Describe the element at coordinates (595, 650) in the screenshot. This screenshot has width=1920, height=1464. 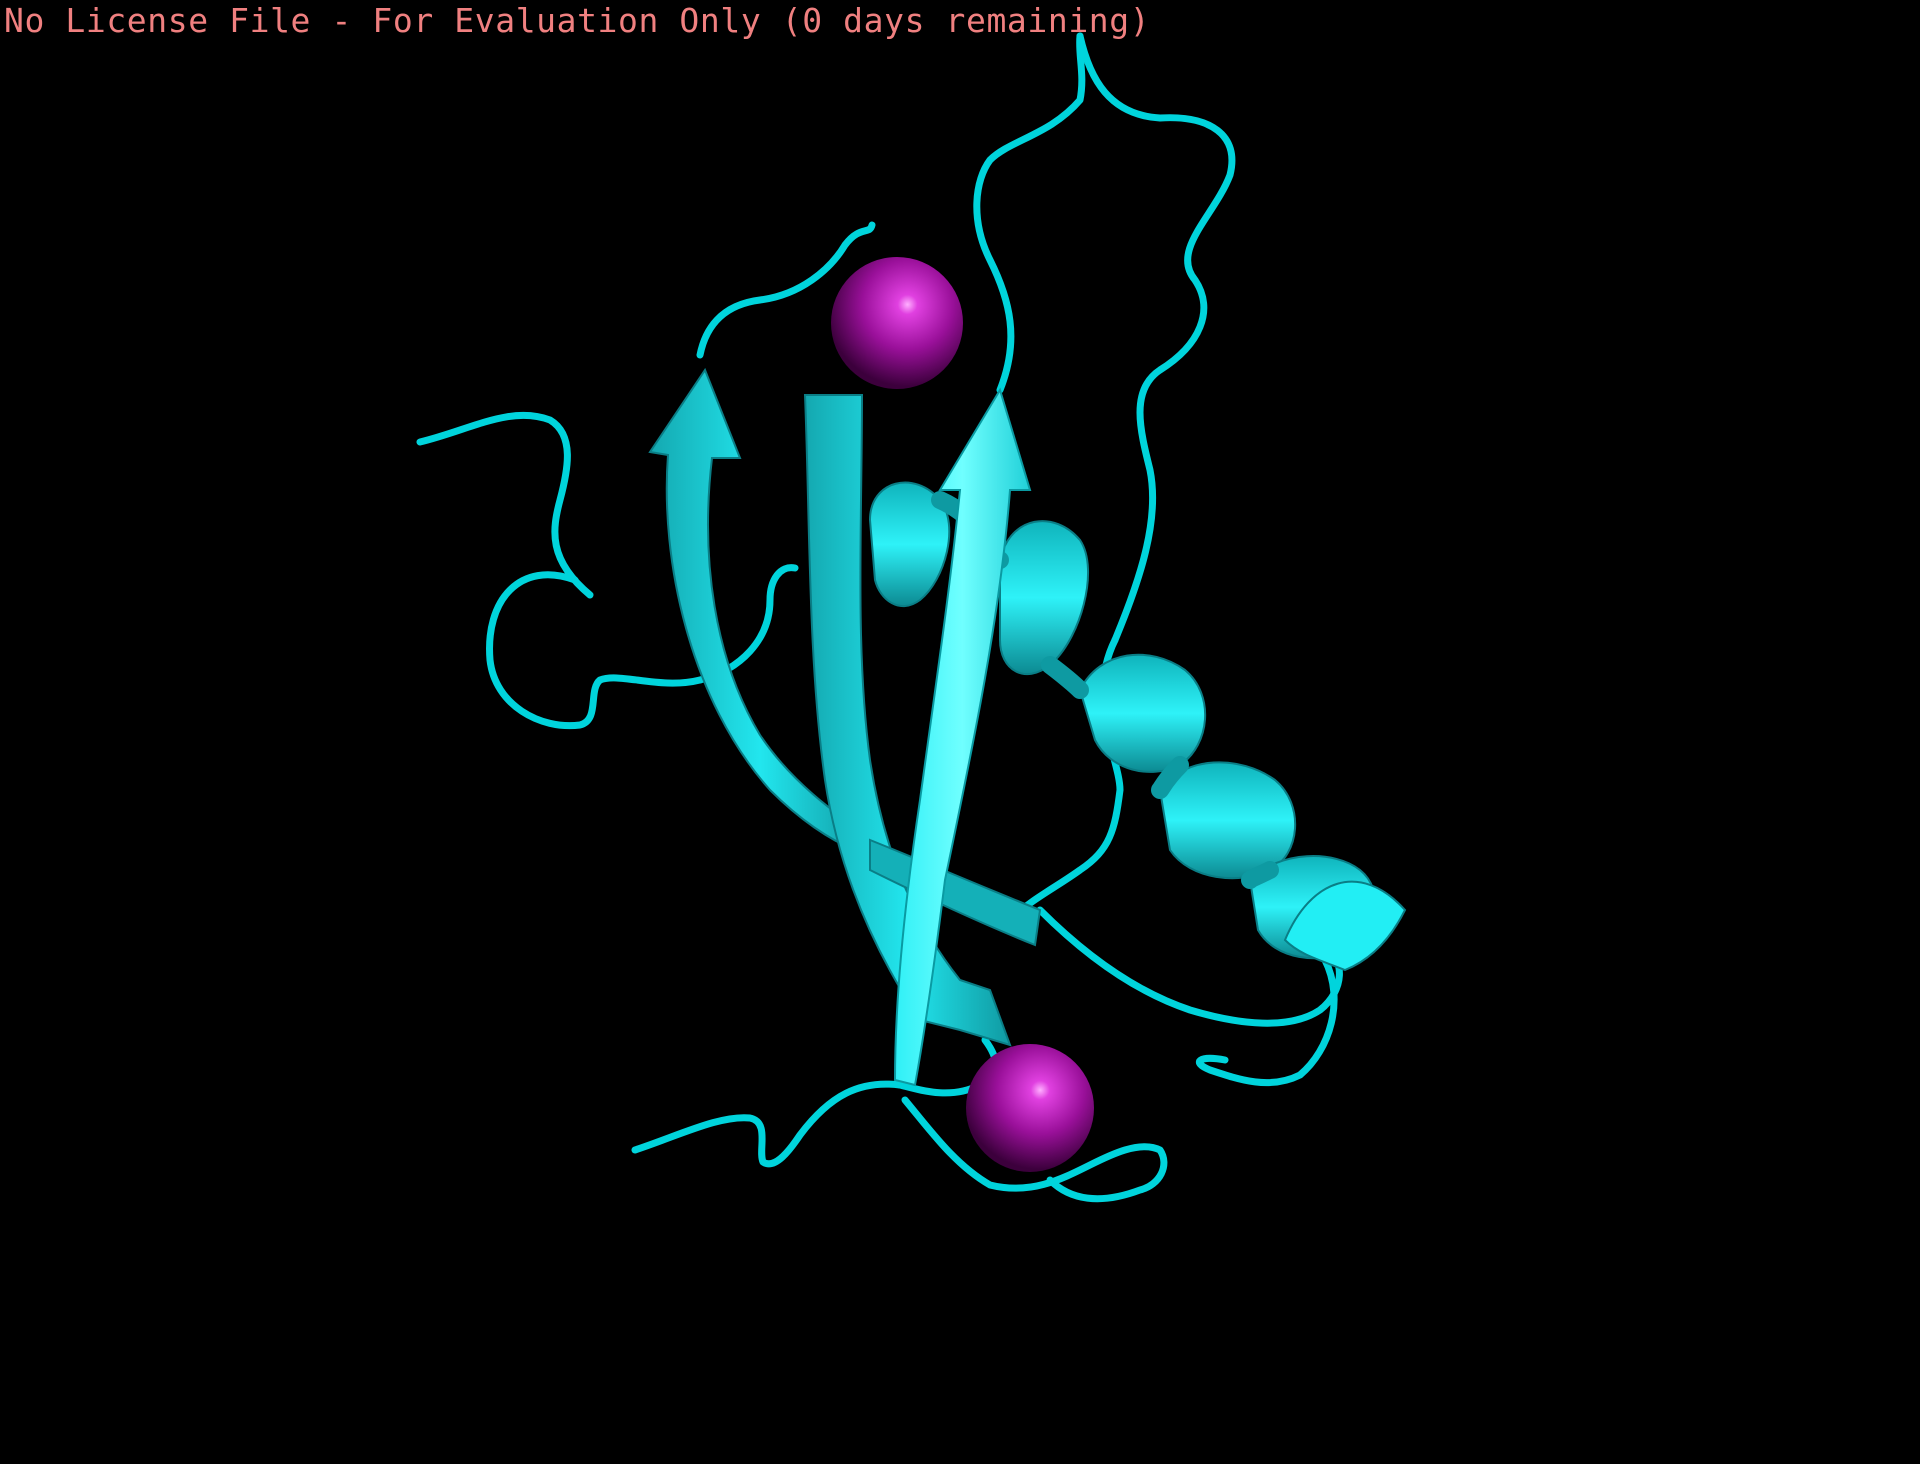
I see `coil-left-lower-loop` at that location.